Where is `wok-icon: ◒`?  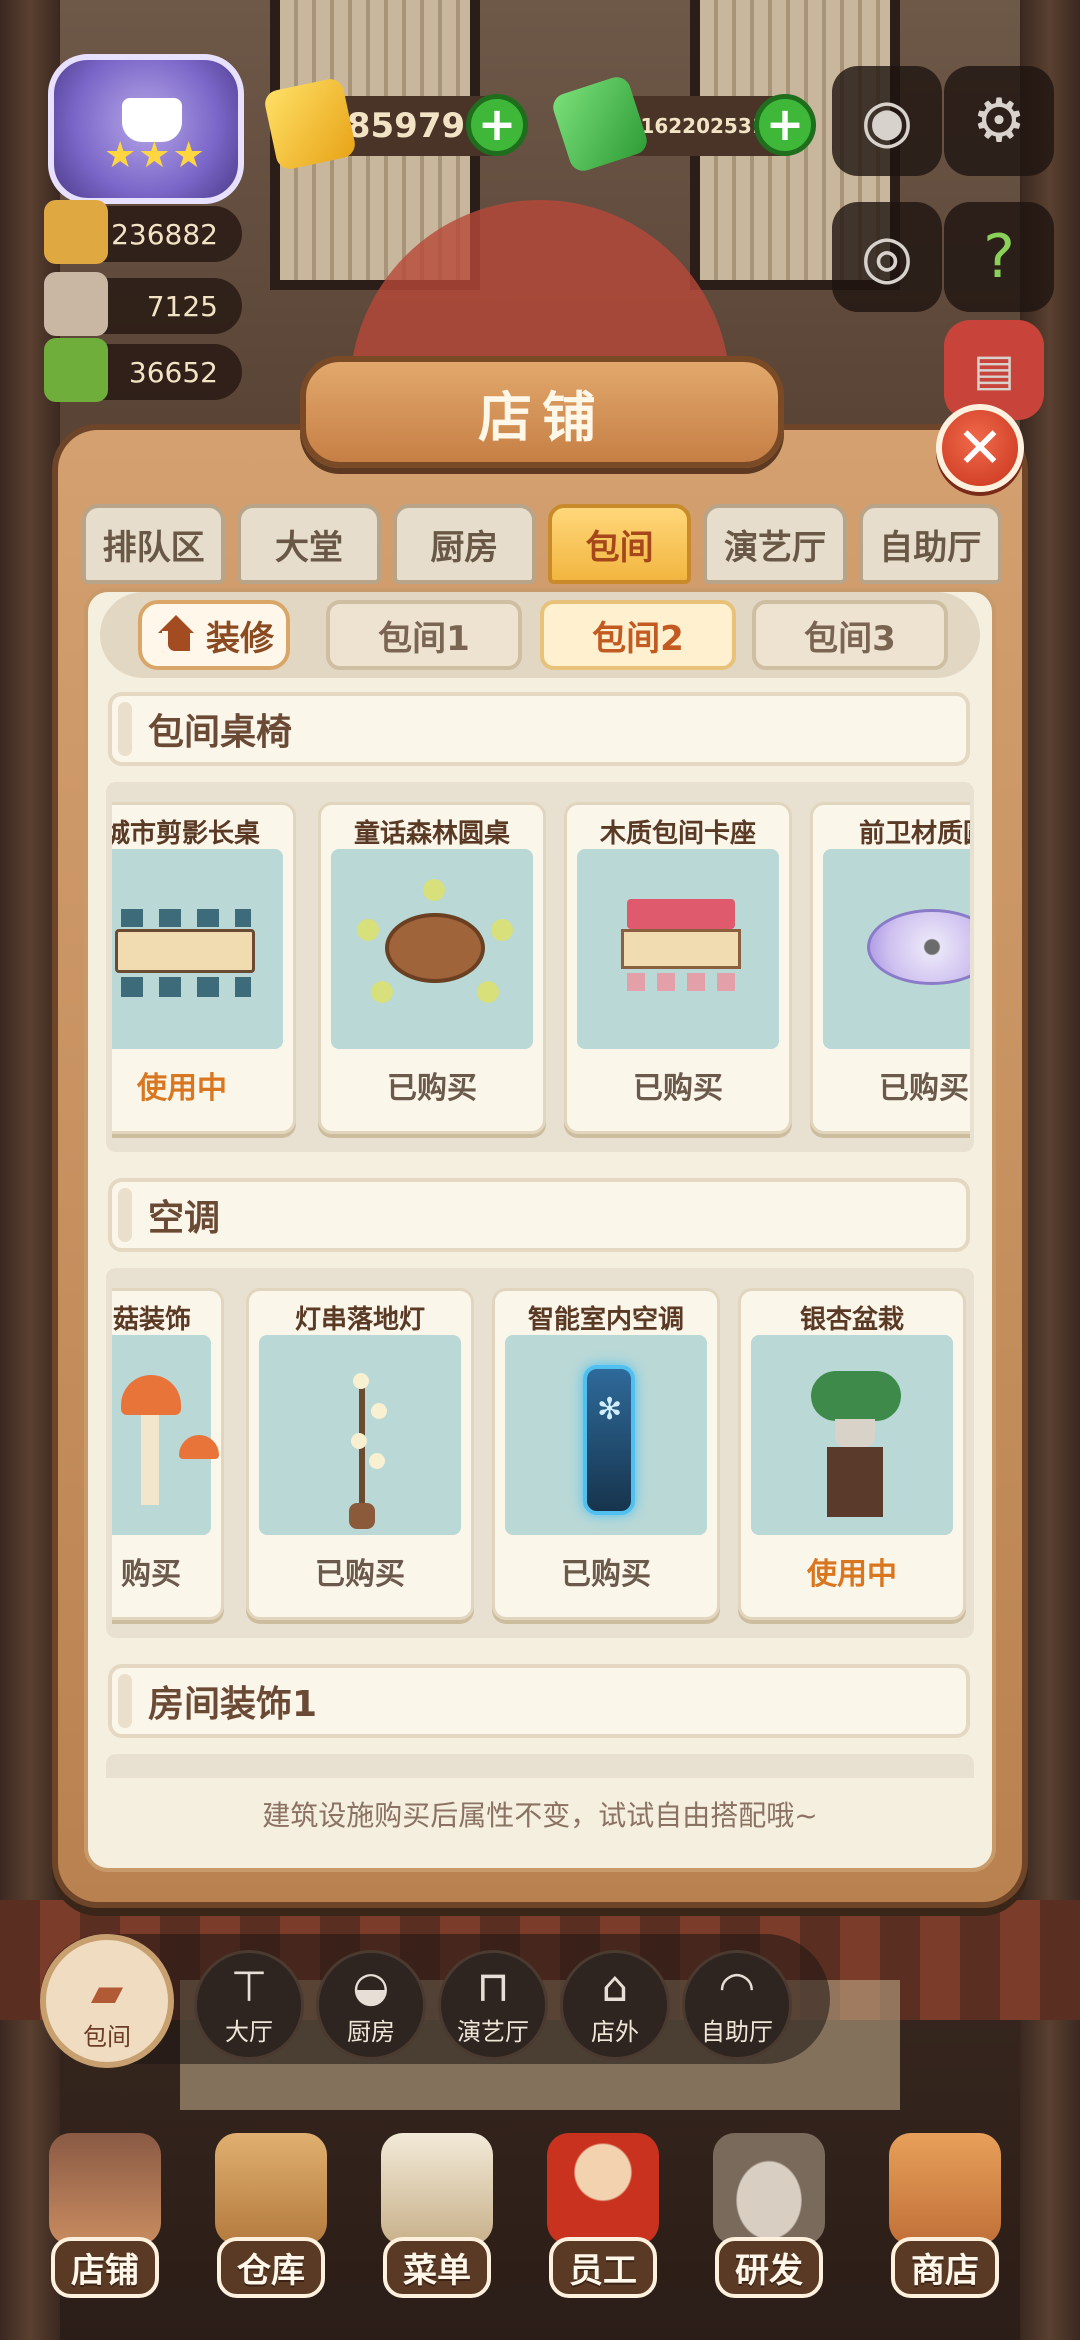
wok-icon: ◒ is located at coordinates (371, 1986).